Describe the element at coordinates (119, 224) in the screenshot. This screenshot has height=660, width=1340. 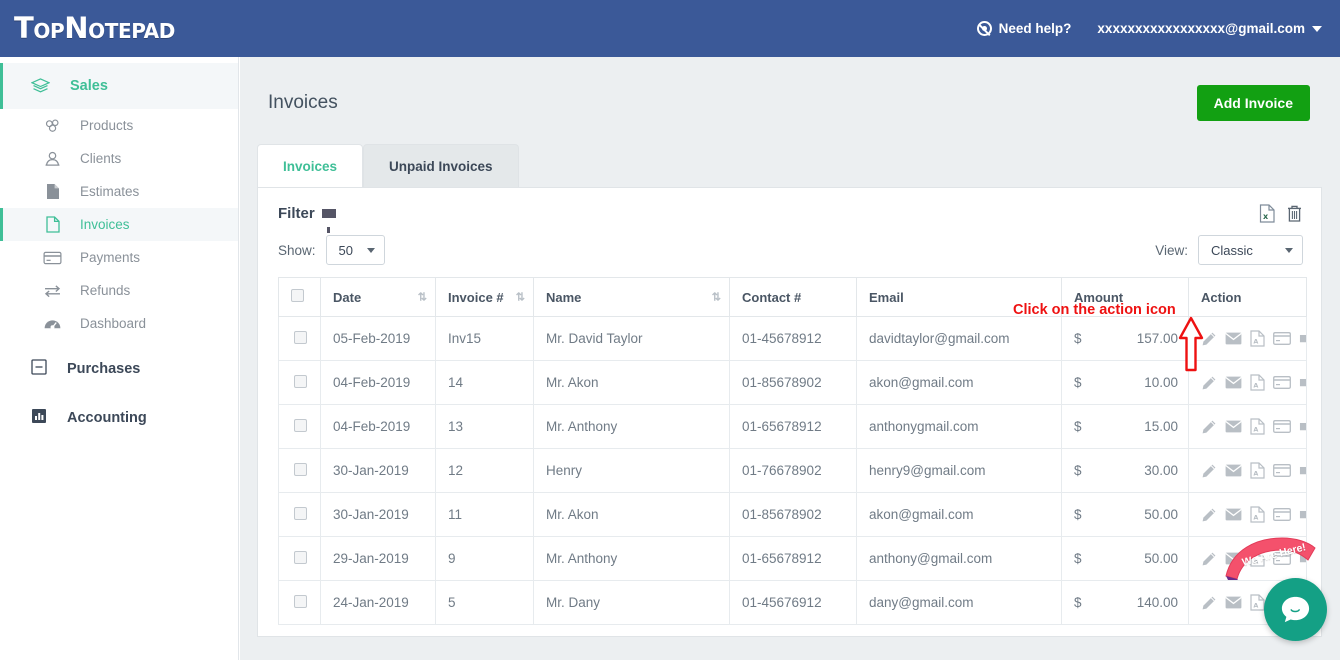
I see `sidebar-item-invoices: Invoices` at that location.